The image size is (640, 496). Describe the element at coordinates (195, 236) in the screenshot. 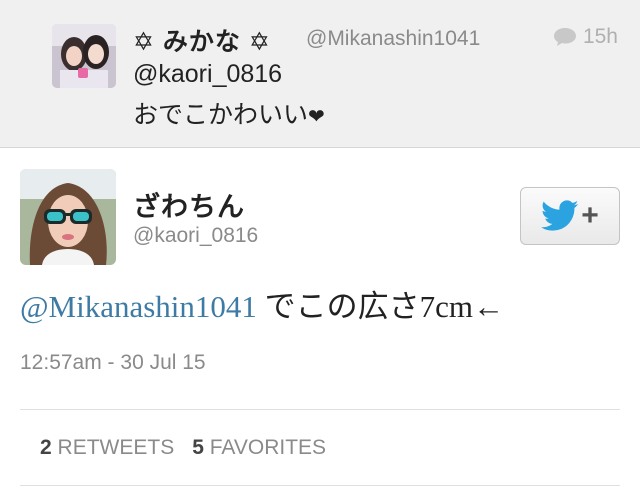

I see `tweet-username: @kaori_0816` at that location.